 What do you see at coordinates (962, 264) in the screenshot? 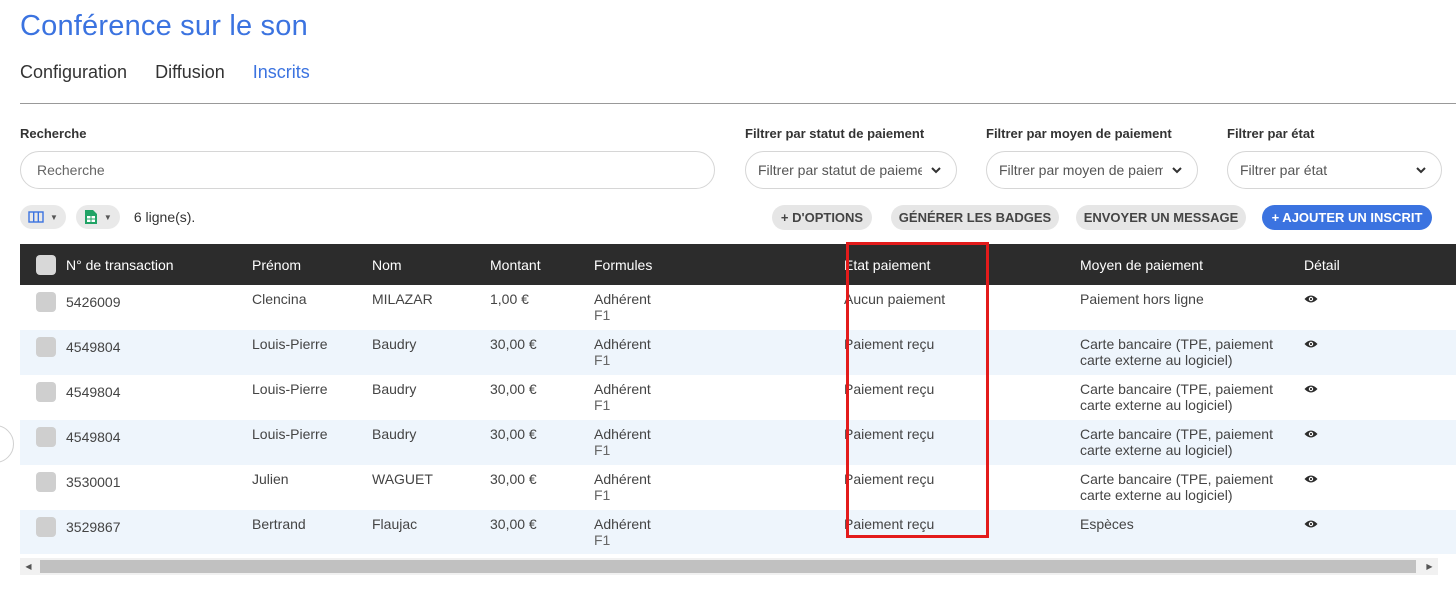
I see `header-etat-paiement: Etat paiement` at bounding box center [962, 264].